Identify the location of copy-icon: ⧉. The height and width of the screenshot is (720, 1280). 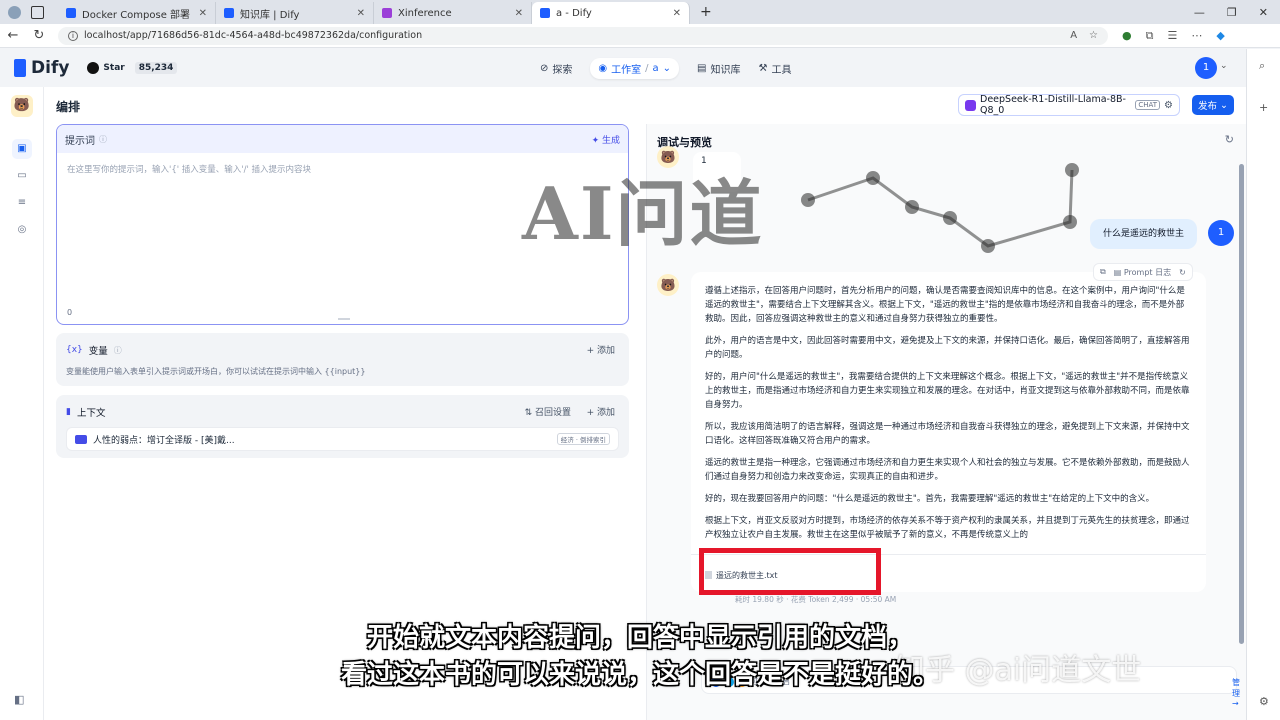
(1103, 272).